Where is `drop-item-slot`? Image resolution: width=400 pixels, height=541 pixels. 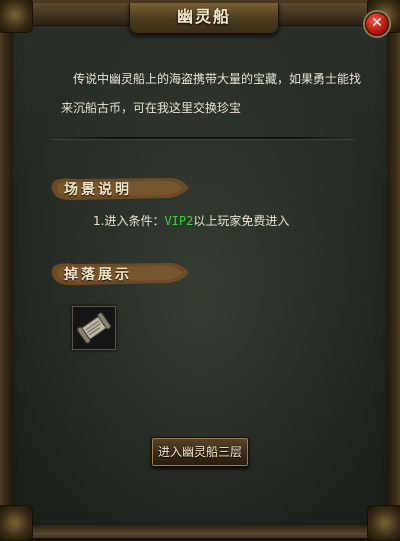 drop-item-slot is located at coordinates (94, 328).